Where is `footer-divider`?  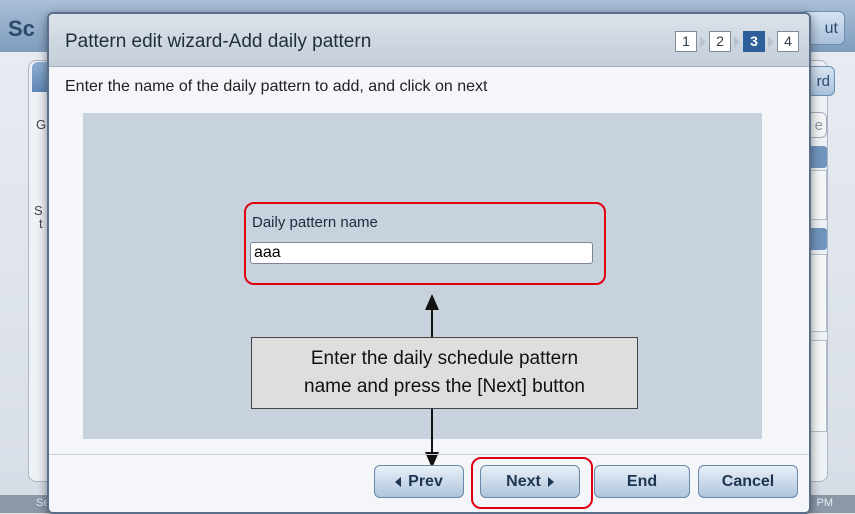 footer-divider is located at coordinates (429, 454).